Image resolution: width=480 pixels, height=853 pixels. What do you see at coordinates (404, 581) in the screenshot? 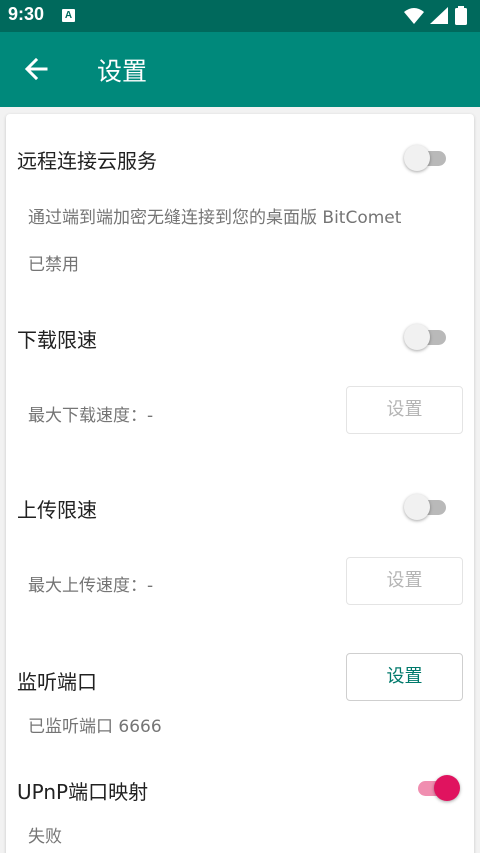
I see `upload-limit-set-button: 设置` at bounding box center [404, 581].